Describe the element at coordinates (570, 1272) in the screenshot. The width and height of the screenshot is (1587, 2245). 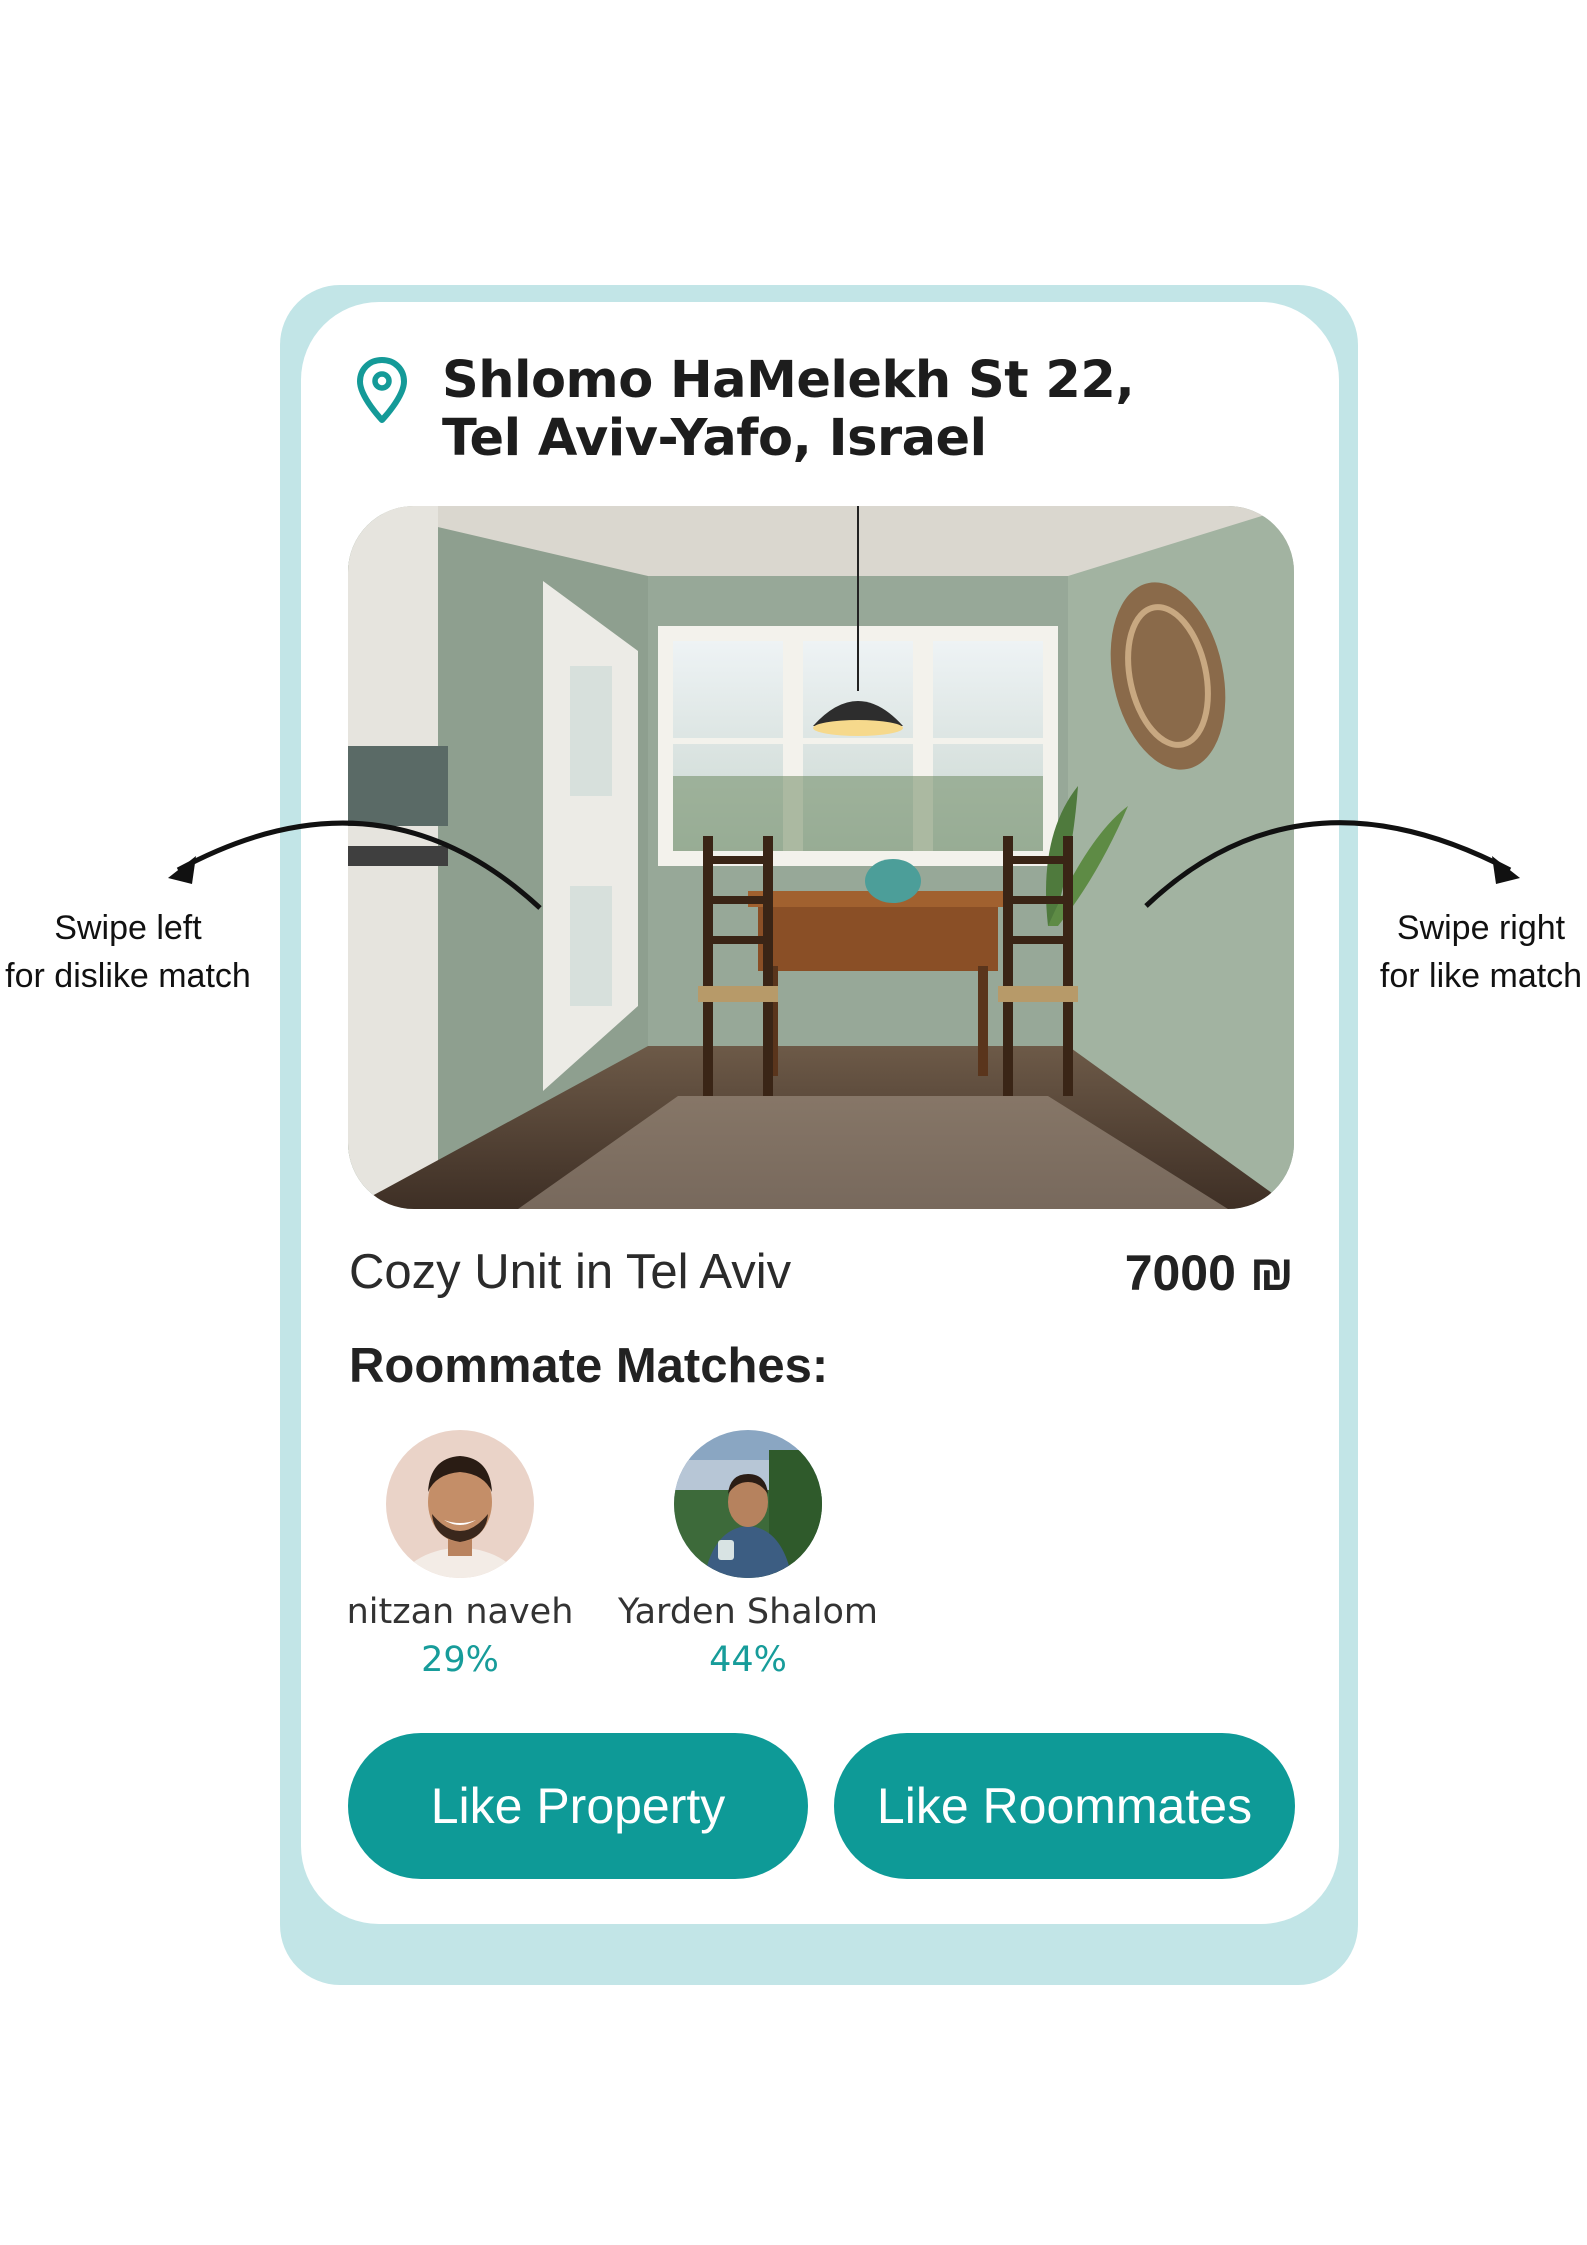
I see `listing-title: Cozy Unit in Tel Aviv` at that location.